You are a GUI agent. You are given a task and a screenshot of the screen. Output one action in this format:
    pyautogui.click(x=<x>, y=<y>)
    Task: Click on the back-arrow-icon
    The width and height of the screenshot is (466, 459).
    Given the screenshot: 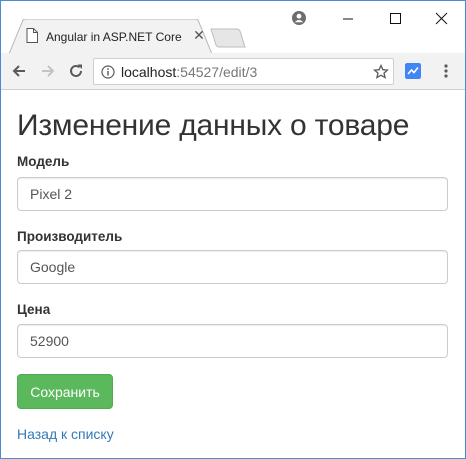 What is the action you would take?
    pyautogui.click(x=19, y=71)
    